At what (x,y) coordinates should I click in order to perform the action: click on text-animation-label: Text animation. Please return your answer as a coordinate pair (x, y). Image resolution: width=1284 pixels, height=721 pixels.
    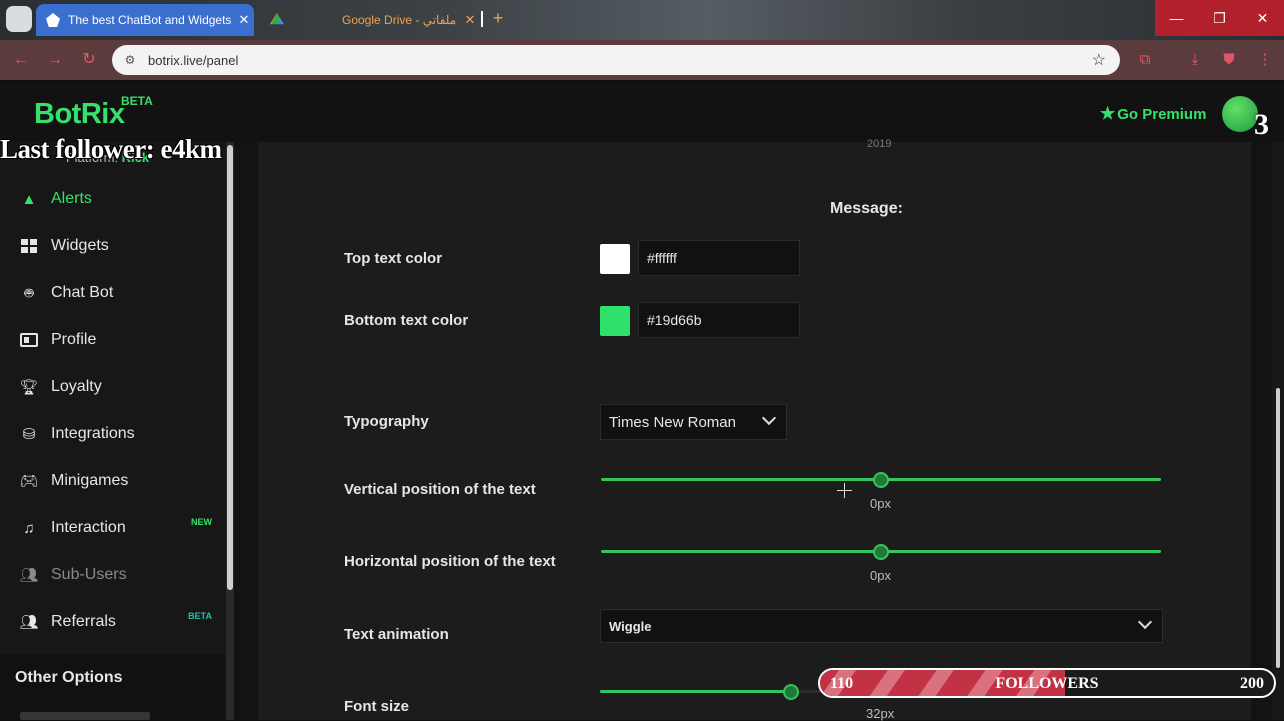
    Looking at the image, I should click on (396, 634).